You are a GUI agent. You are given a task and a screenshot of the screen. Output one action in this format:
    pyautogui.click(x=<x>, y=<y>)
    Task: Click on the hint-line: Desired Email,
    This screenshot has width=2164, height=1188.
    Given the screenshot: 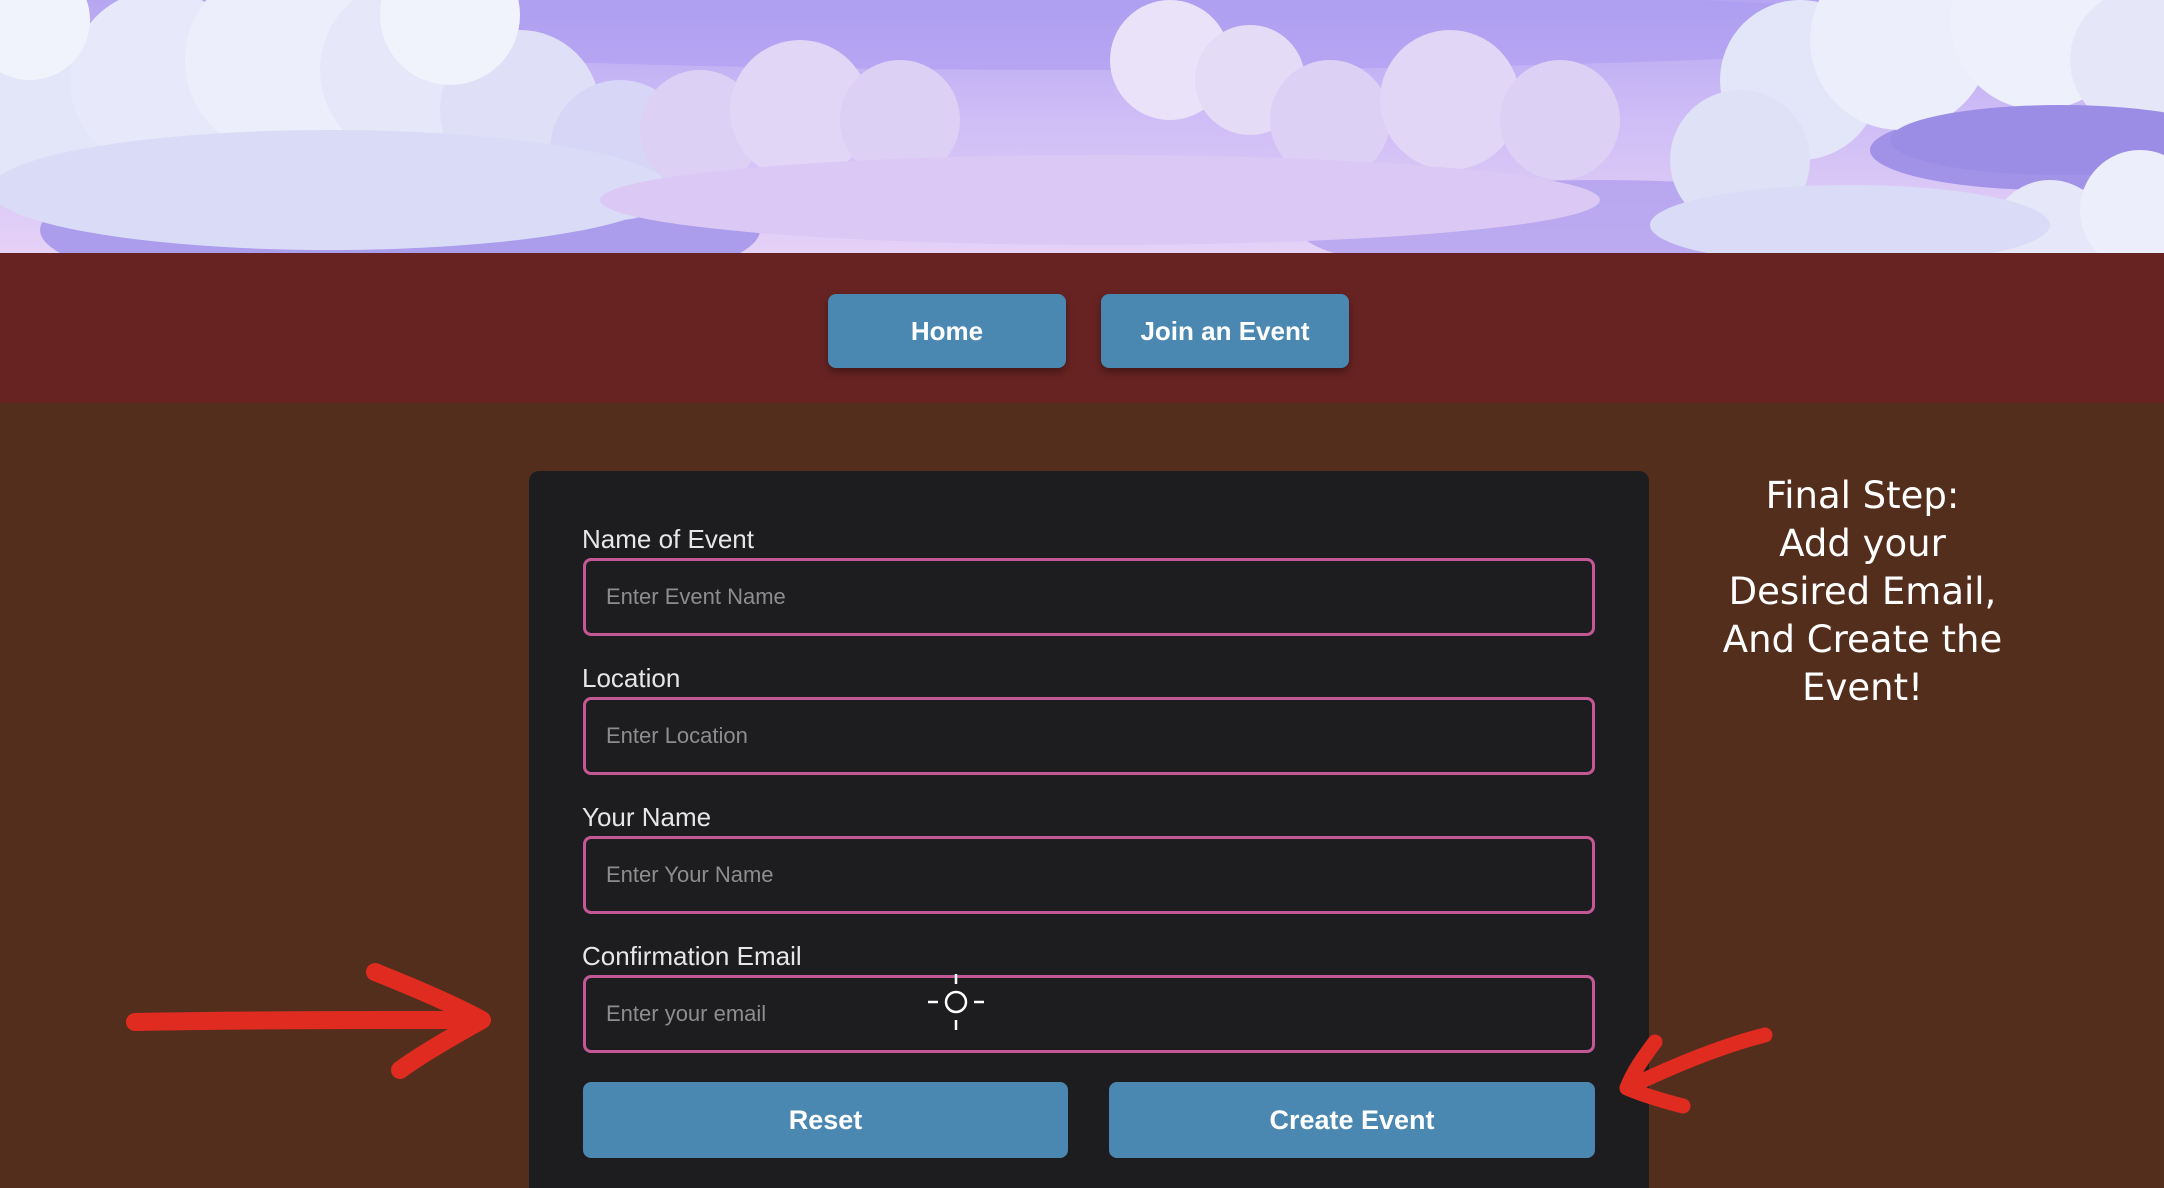 What is the action you would take?
    pyautogui.click(x=1862, y=591)
    